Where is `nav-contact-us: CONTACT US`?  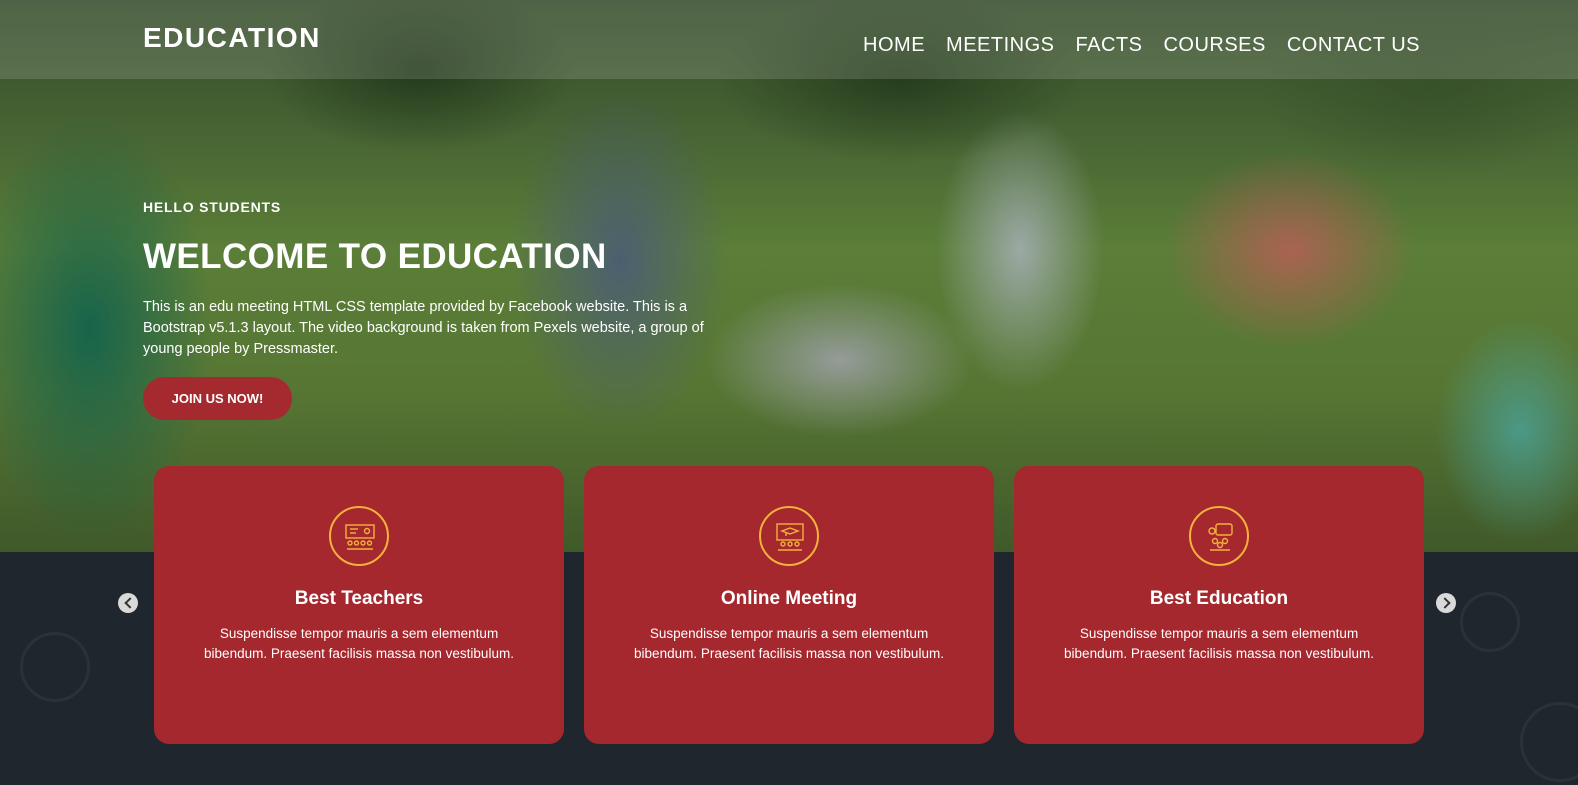
nav-contact-us: CONTACT US is located at coordinates (1353, 45).